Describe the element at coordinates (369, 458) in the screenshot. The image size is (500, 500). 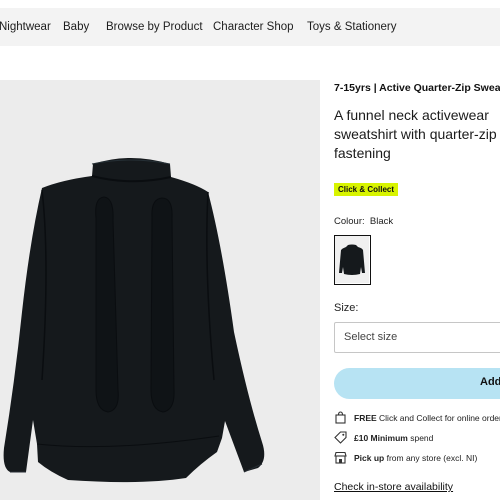
I see `pickup-label: Pick up` at that location.